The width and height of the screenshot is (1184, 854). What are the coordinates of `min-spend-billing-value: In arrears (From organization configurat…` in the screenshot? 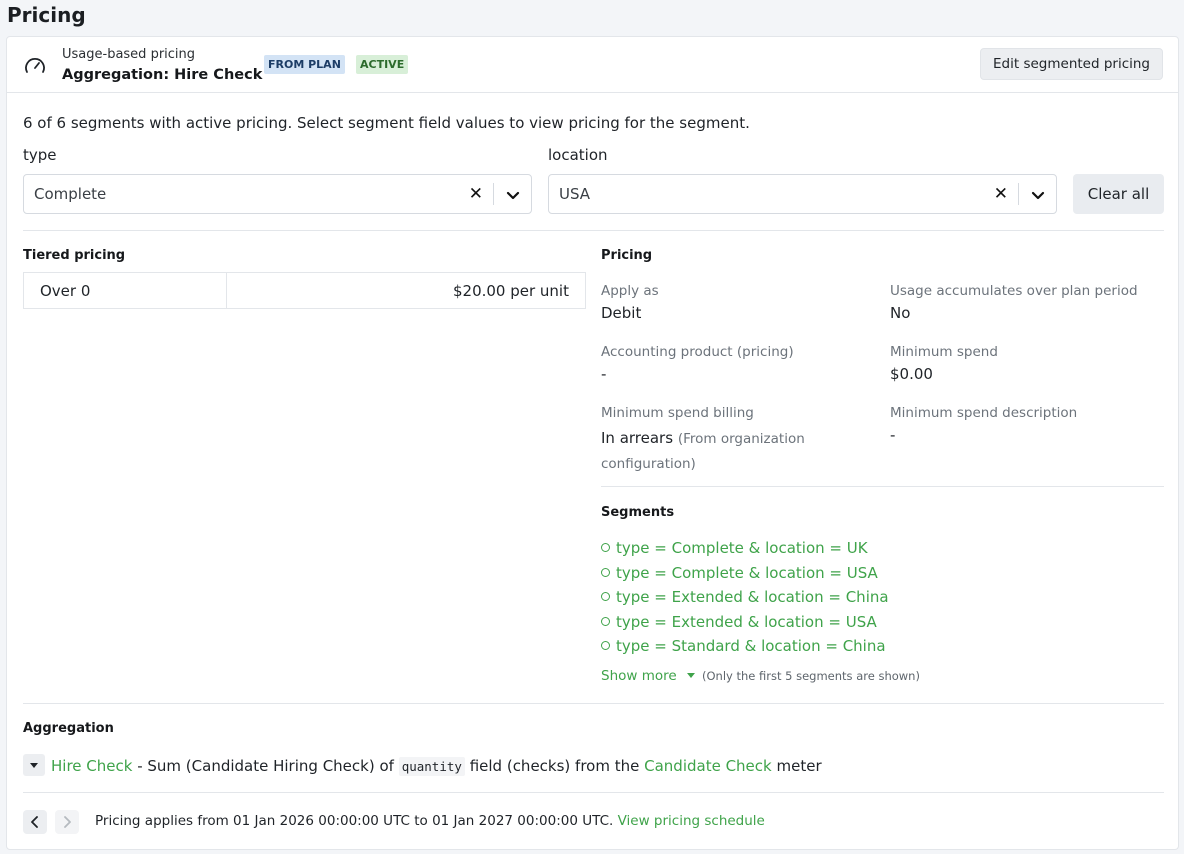 It's located at (731, 451).